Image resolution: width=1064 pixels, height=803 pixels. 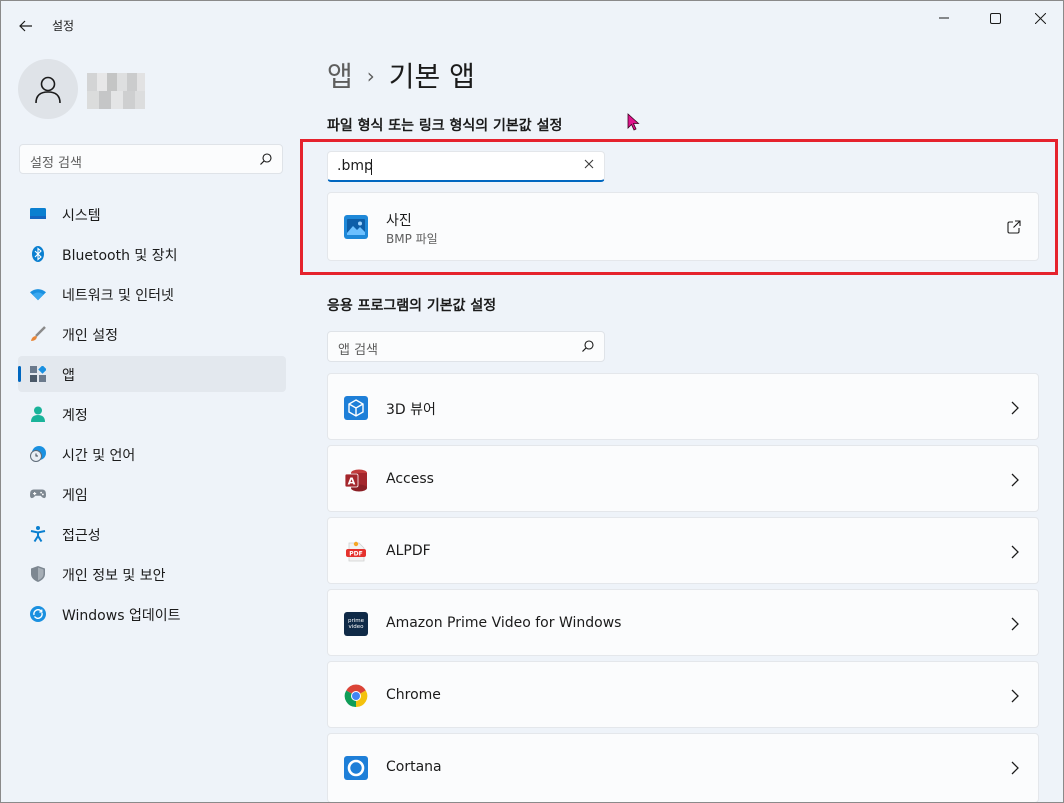 I want to click on filetype-search-input: .bmp, so click(x=466, y=166).